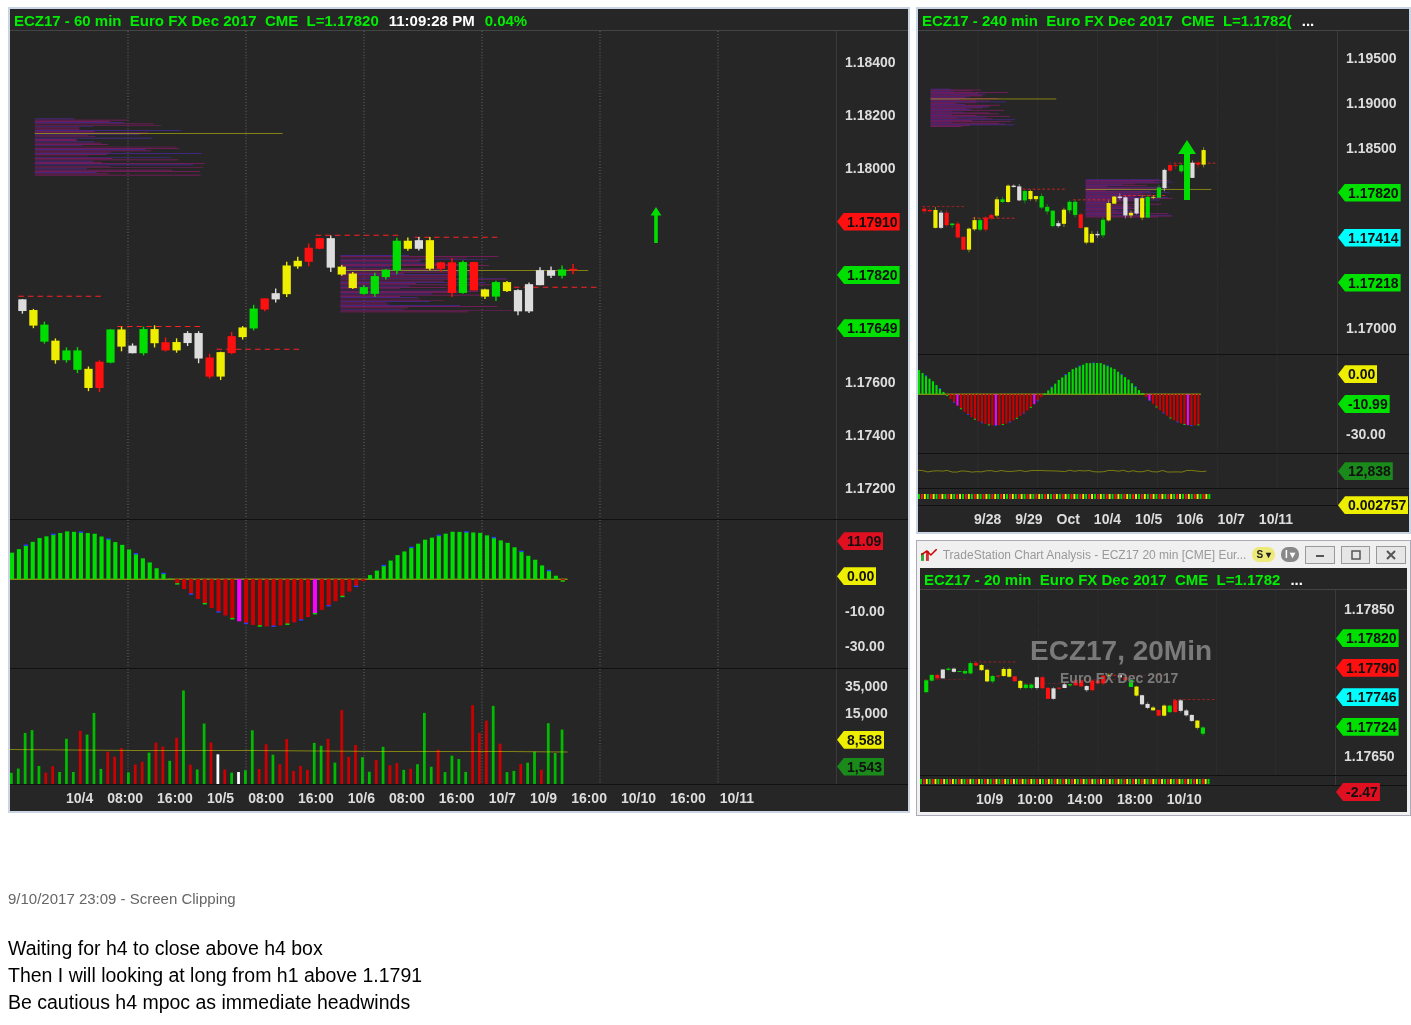 The image size is (1411, 1025). Describe the element at coordinates (1290, 554) in the screenshot. I see `toolbar-button: I ▾` at that location.